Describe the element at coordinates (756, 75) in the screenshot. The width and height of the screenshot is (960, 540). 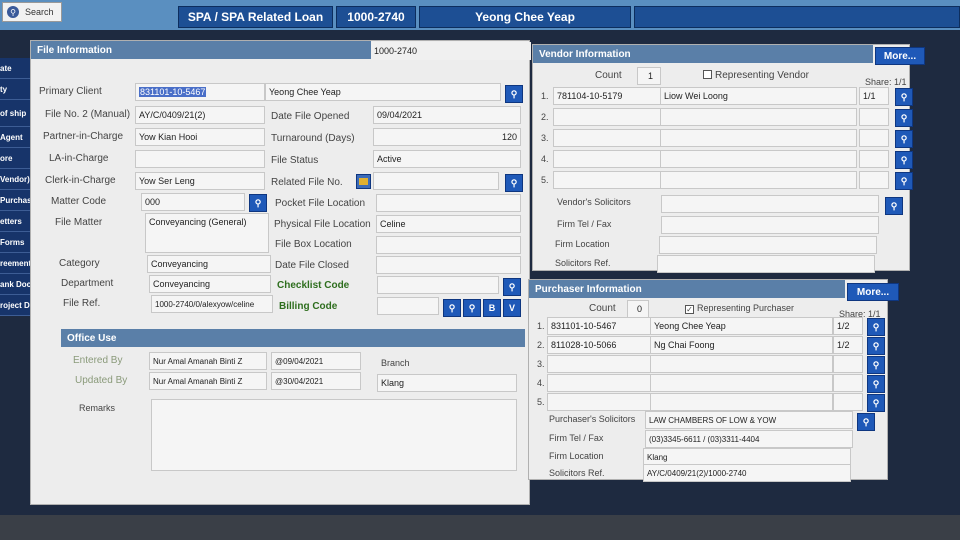
I see `vendor-representing: Representing Vendor` at that location.